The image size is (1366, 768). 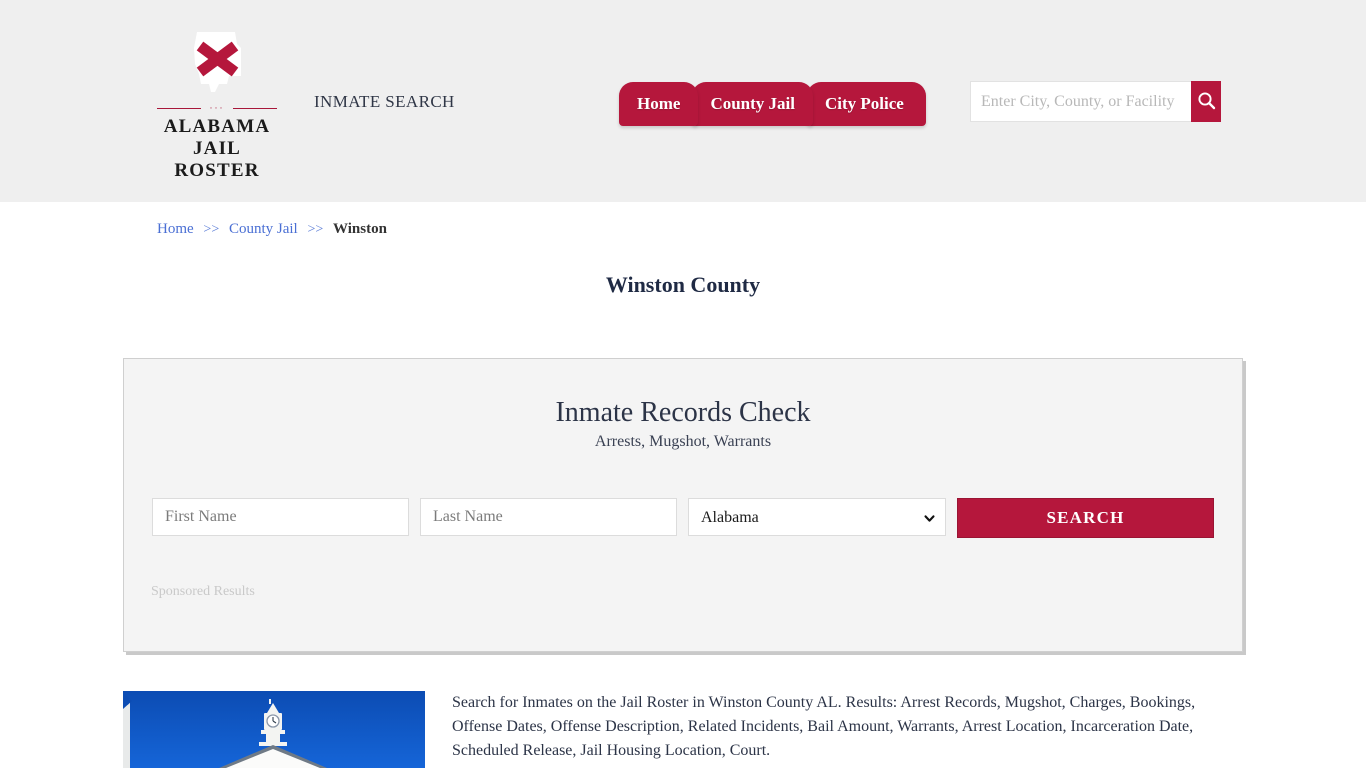 I want to click on nav-item-county-jail: County Jail, so click(x=752, y=104).